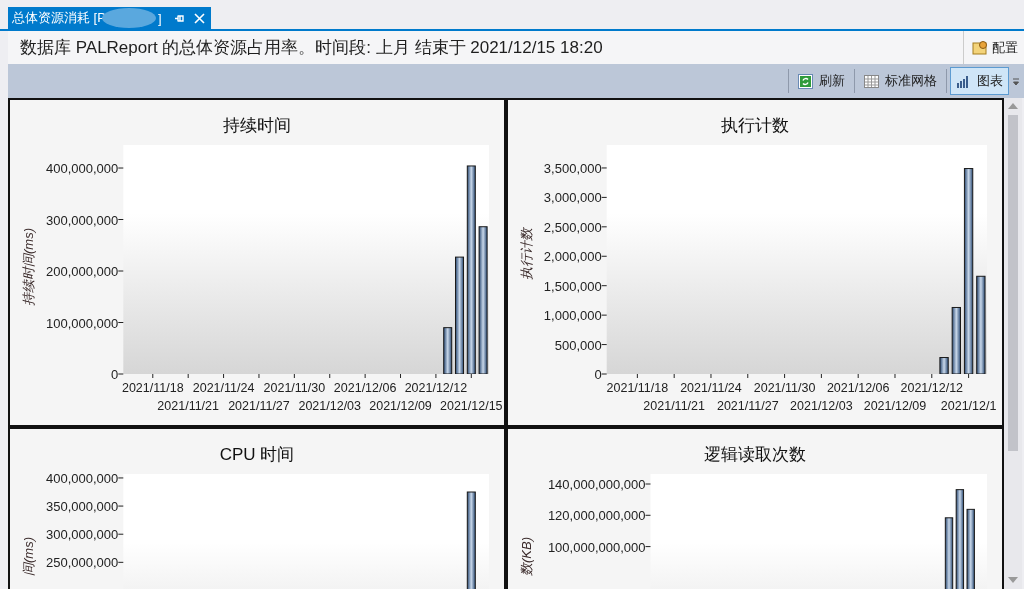  What do you see at coordinates (575, 286) in the screenshot?
I see `y-tick-label: 1,500,000` at bounding box center [575, 286].